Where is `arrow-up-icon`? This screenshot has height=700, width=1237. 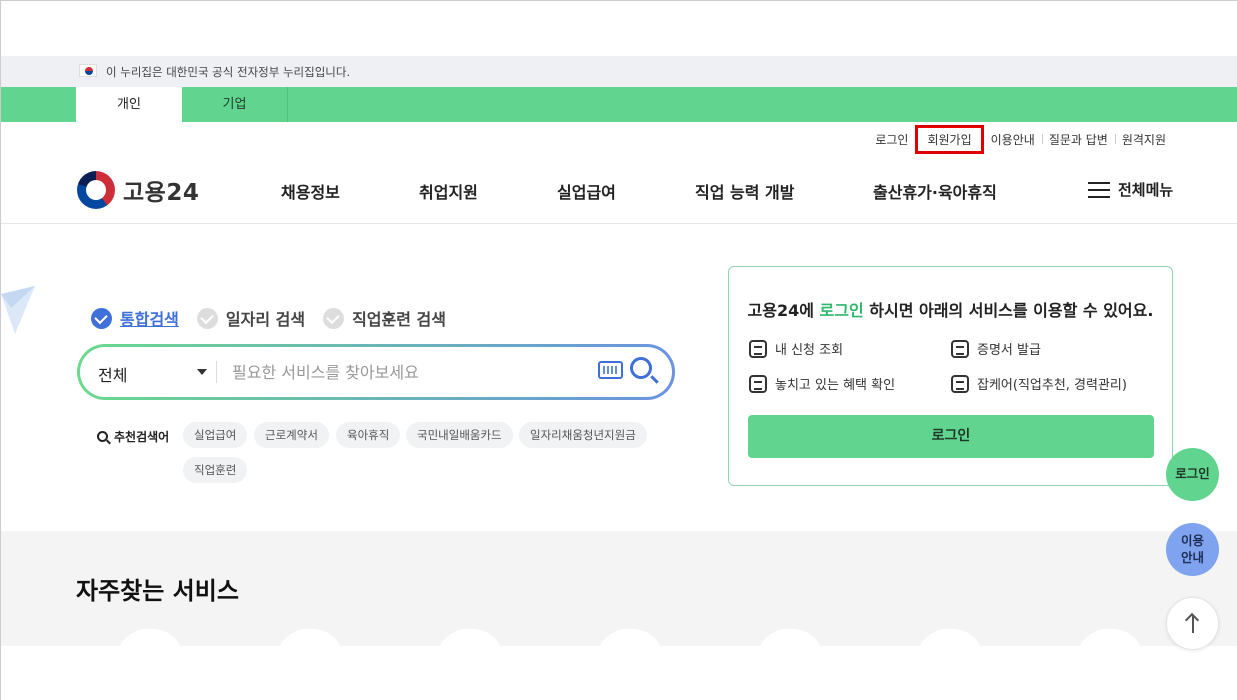 arrow-up-icon is located at coordinates (1192, 623).